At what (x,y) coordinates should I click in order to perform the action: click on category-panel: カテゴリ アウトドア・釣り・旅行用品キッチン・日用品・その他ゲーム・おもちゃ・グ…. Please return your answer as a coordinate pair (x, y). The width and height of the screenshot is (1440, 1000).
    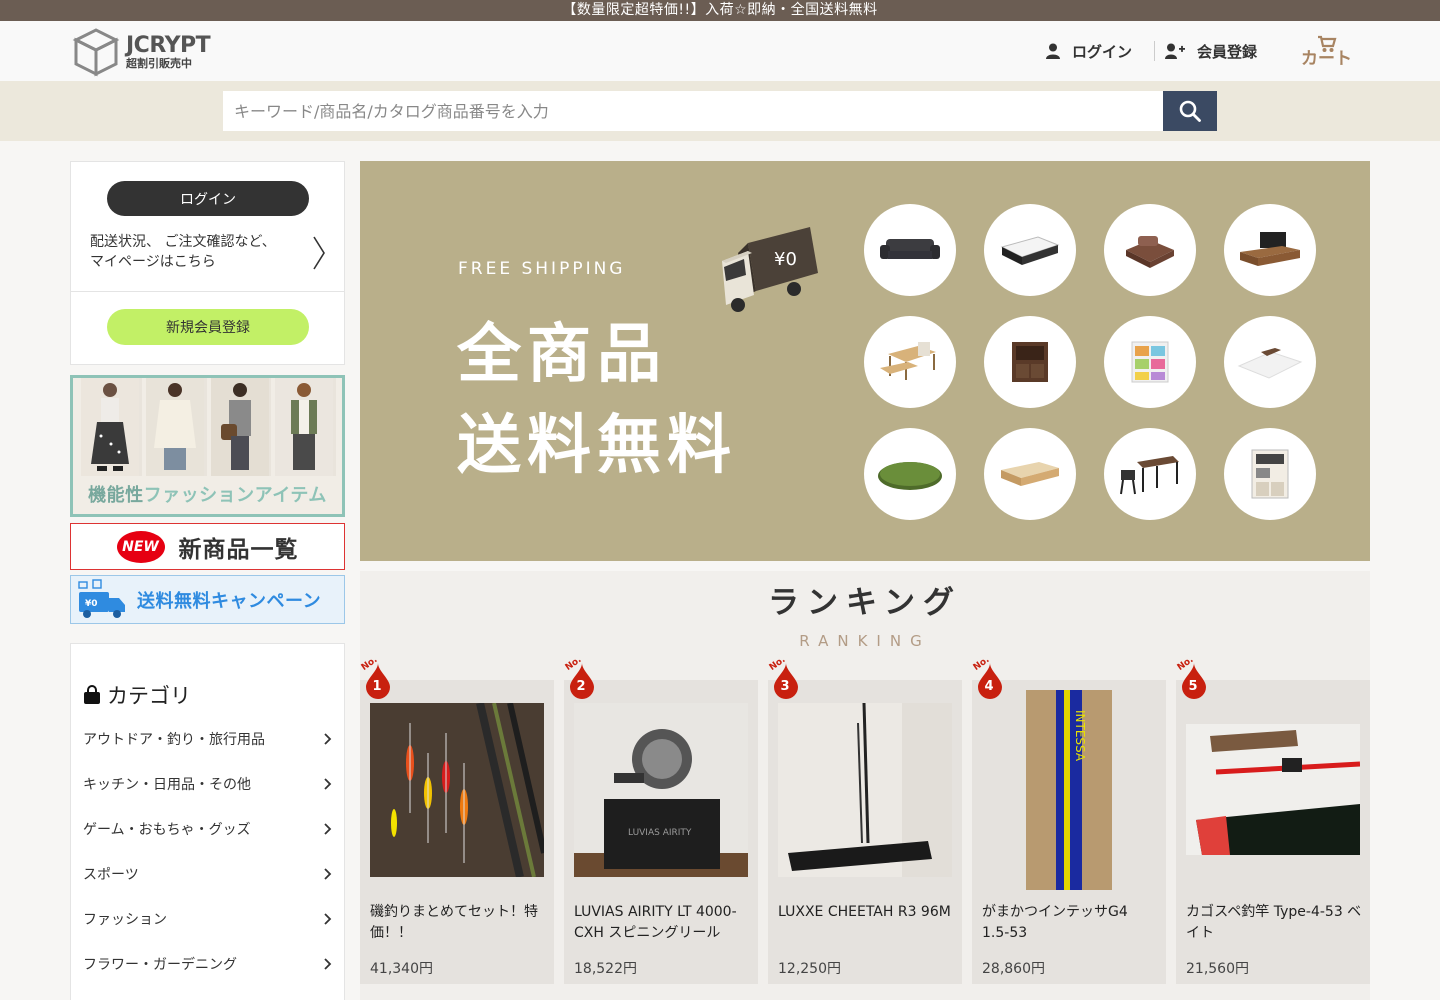
    Looking at the image, I should click on (207, 821).